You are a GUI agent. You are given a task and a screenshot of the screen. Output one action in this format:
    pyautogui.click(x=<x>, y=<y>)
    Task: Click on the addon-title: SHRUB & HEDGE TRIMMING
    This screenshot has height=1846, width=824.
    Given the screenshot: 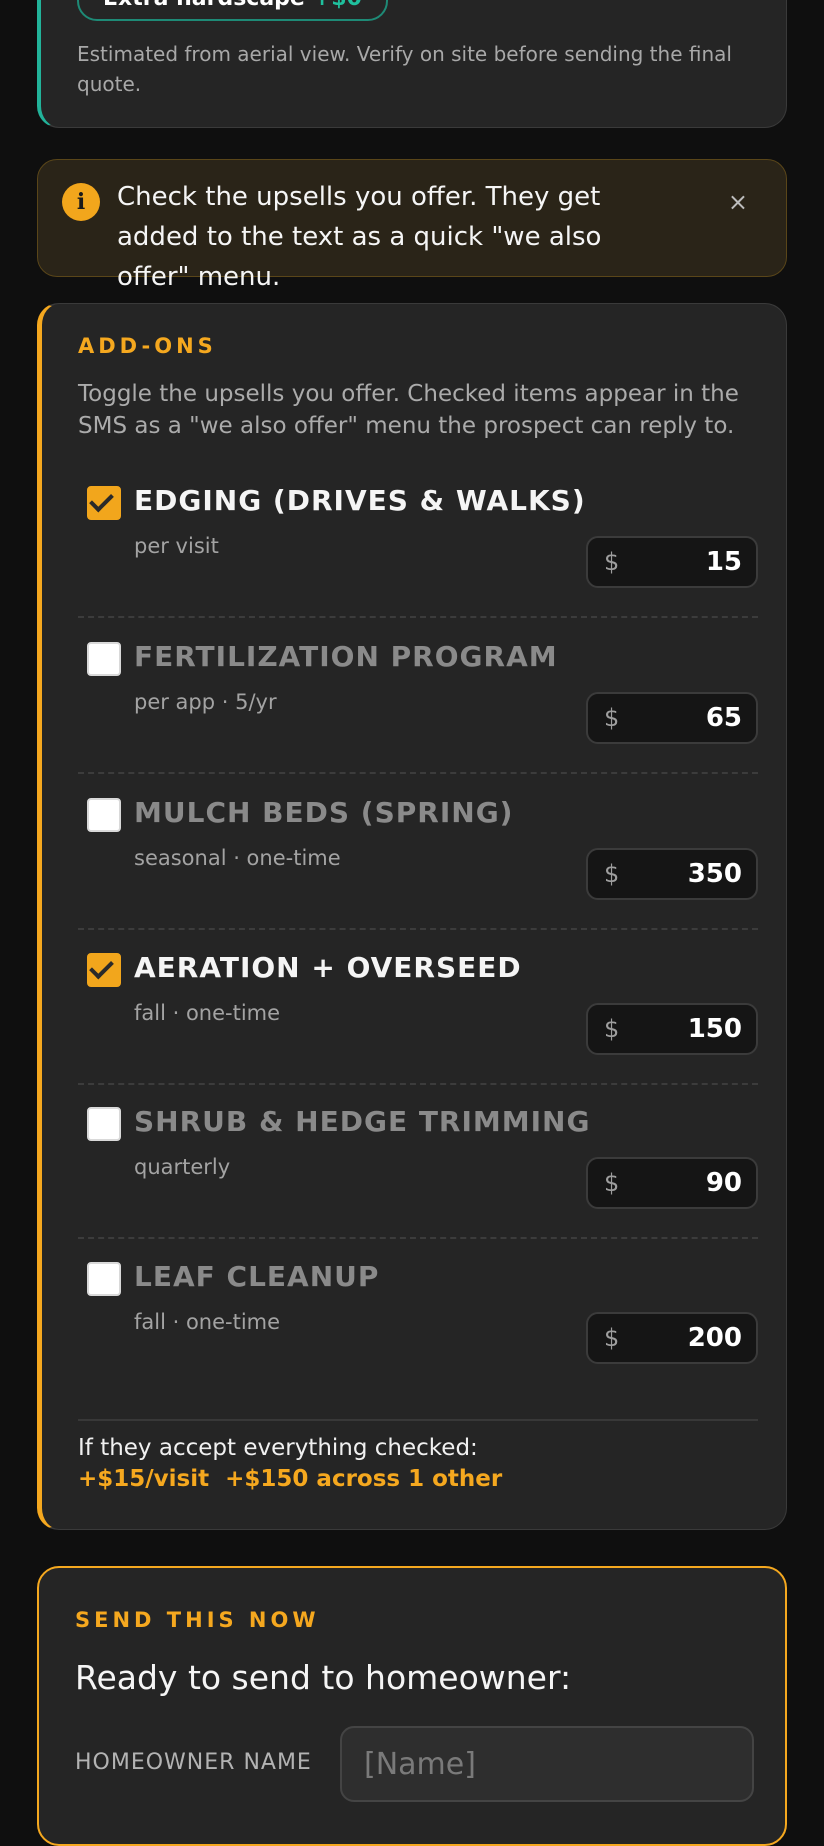 What is the action you would take?
    pyautogui.click(x=362, y=1121)
    